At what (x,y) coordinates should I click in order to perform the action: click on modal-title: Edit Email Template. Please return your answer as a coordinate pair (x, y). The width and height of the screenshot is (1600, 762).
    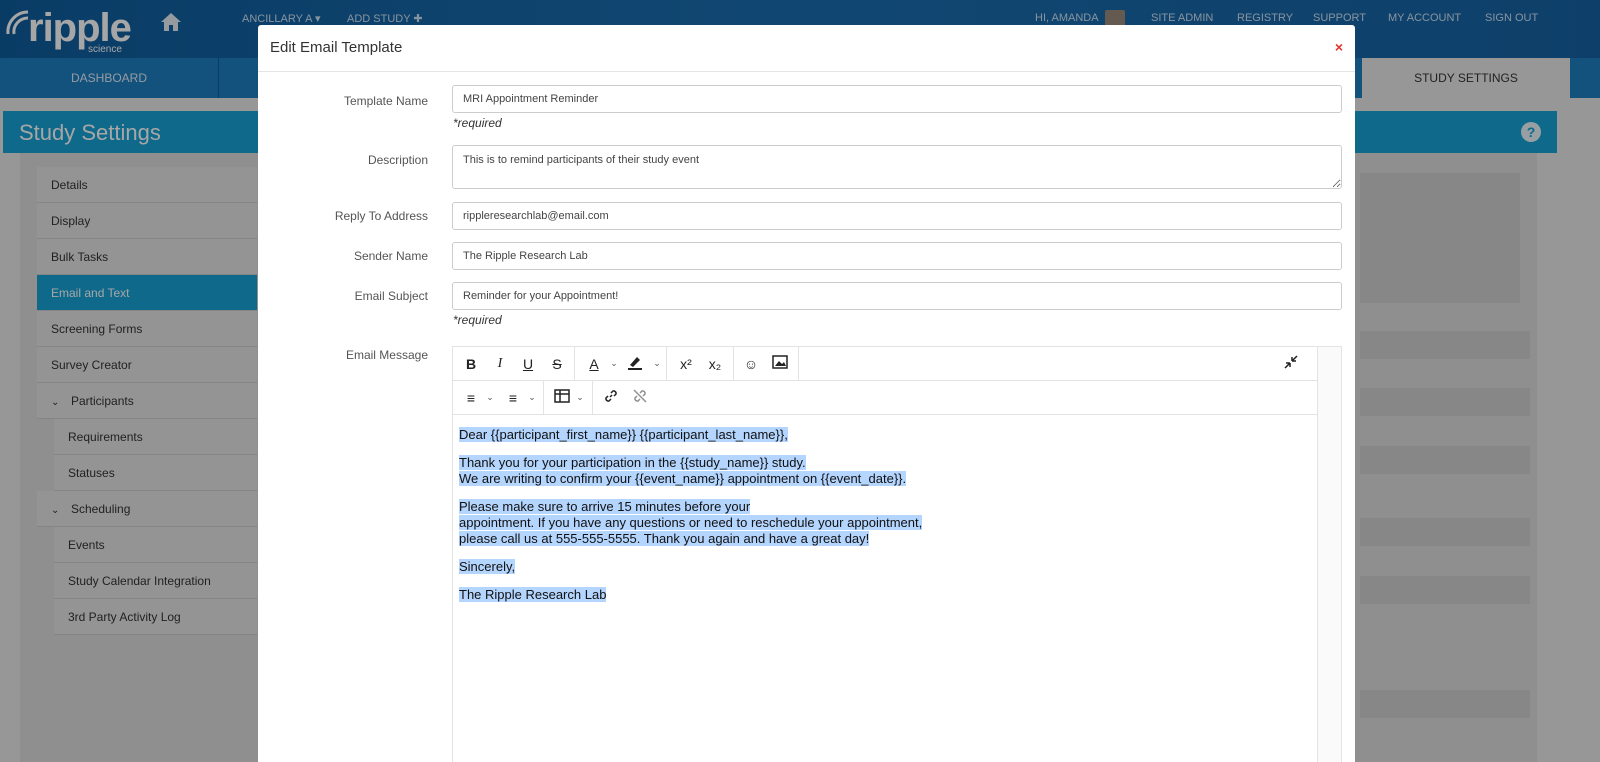
    Looking at the image, I should click on (336, 47).